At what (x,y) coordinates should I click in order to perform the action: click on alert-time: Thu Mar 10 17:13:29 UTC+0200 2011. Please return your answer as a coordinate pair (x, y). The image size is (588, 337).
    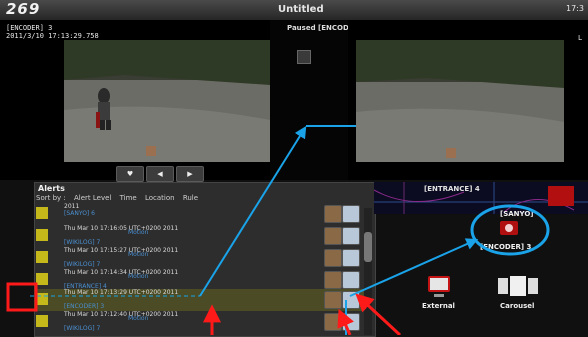
    Looking at the image, I should click on (121, 292).